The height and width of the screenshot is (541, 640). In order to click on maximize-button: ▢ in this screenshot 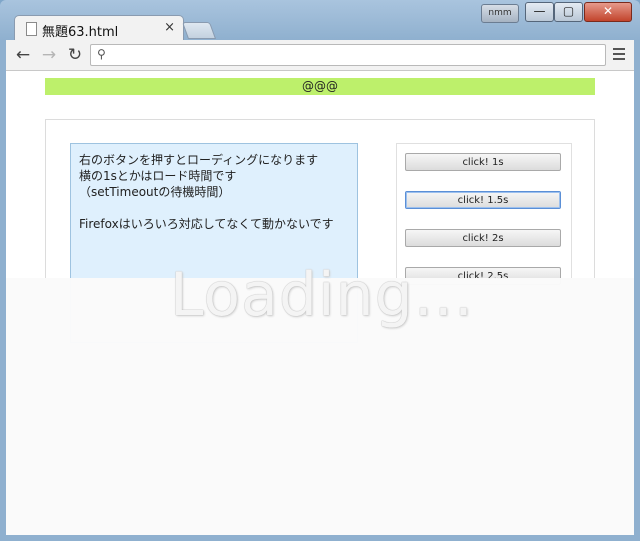, I will do `click(568, 12)`.